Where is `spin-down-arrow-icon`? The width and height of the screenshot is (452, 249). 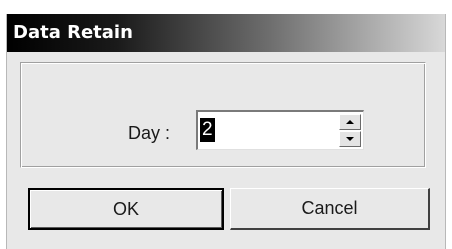 spin-down-arrow-icon is located at coordinates (350, 139).